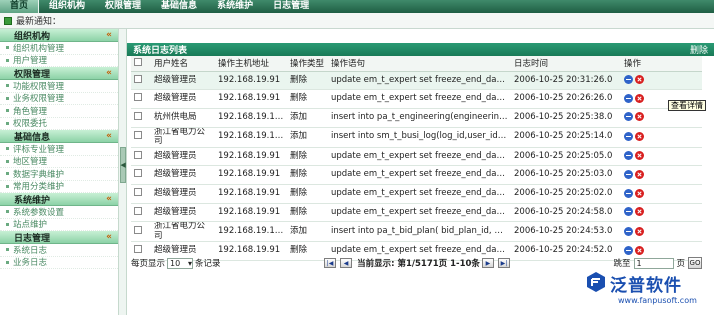  What do you see at coordinates (208, 264) in the screenshot?
I see `records-label: 条记录` at bounding box center [208, 264].